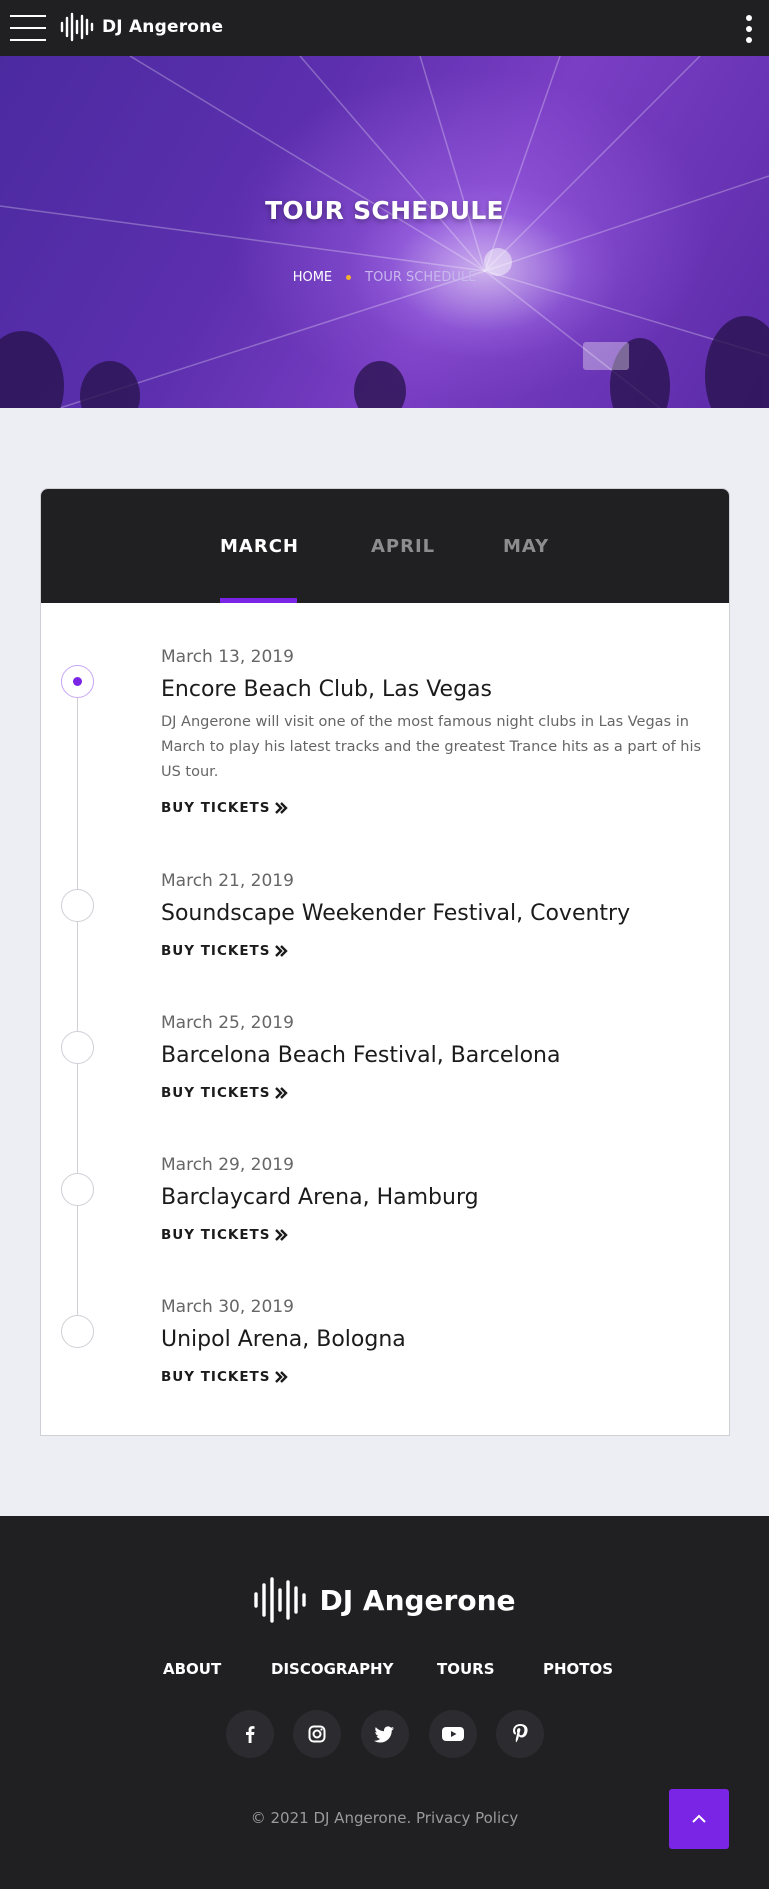  Describe the element at coordinates (749, 29) in the screenshot. I see `kebab-menu-icon` at that location.